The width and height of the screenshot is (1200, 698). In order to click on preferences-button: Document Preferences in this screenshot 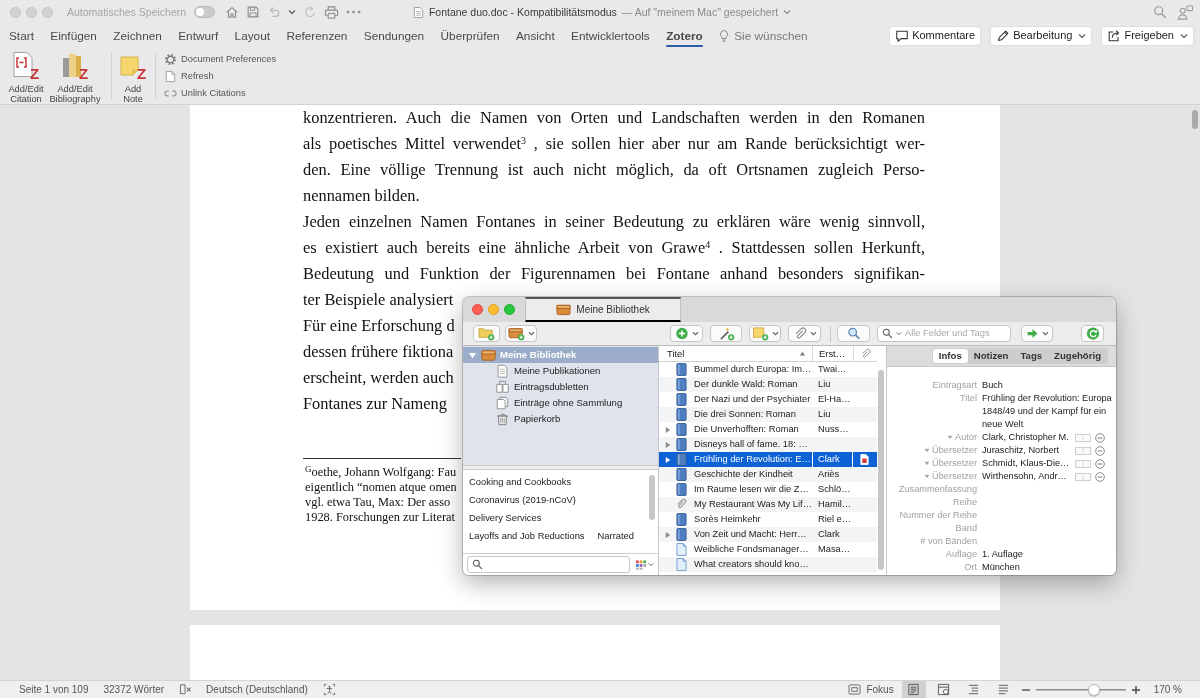, I will do `click(220, 59)`.